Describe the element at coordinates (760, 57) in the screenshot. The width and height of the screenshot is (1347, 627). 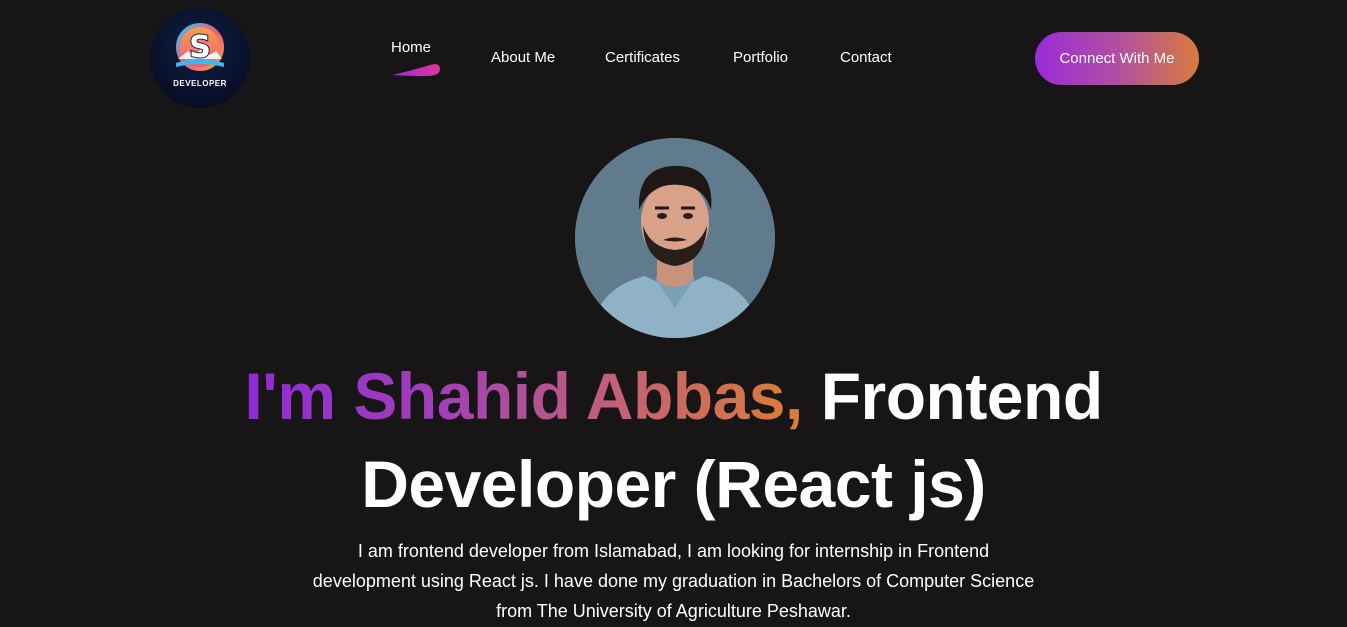
I see `nav-item-portfolio: Portfolio` at that location.